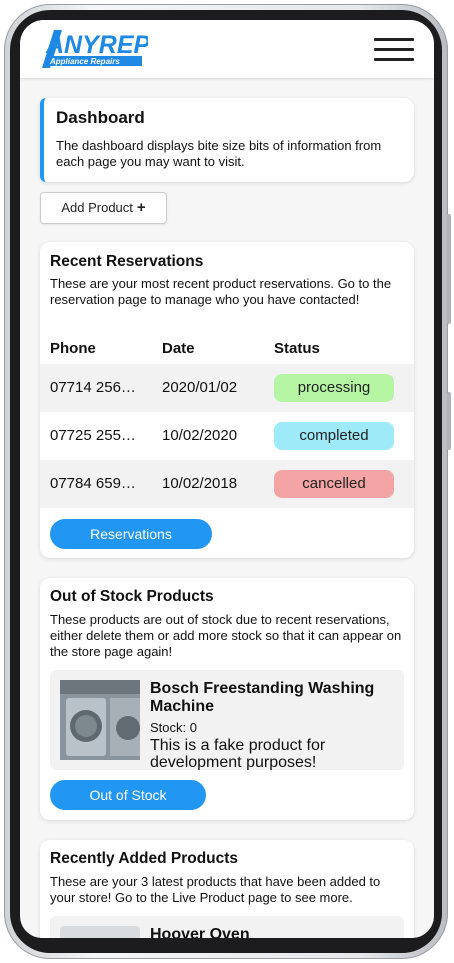 This screenshot has height=963, width=454. What do you see at coordinates (227, 49) in the screenshot?
I see `app-header: ANYREP Appliance Repairs` at bounding box center [227, 49].